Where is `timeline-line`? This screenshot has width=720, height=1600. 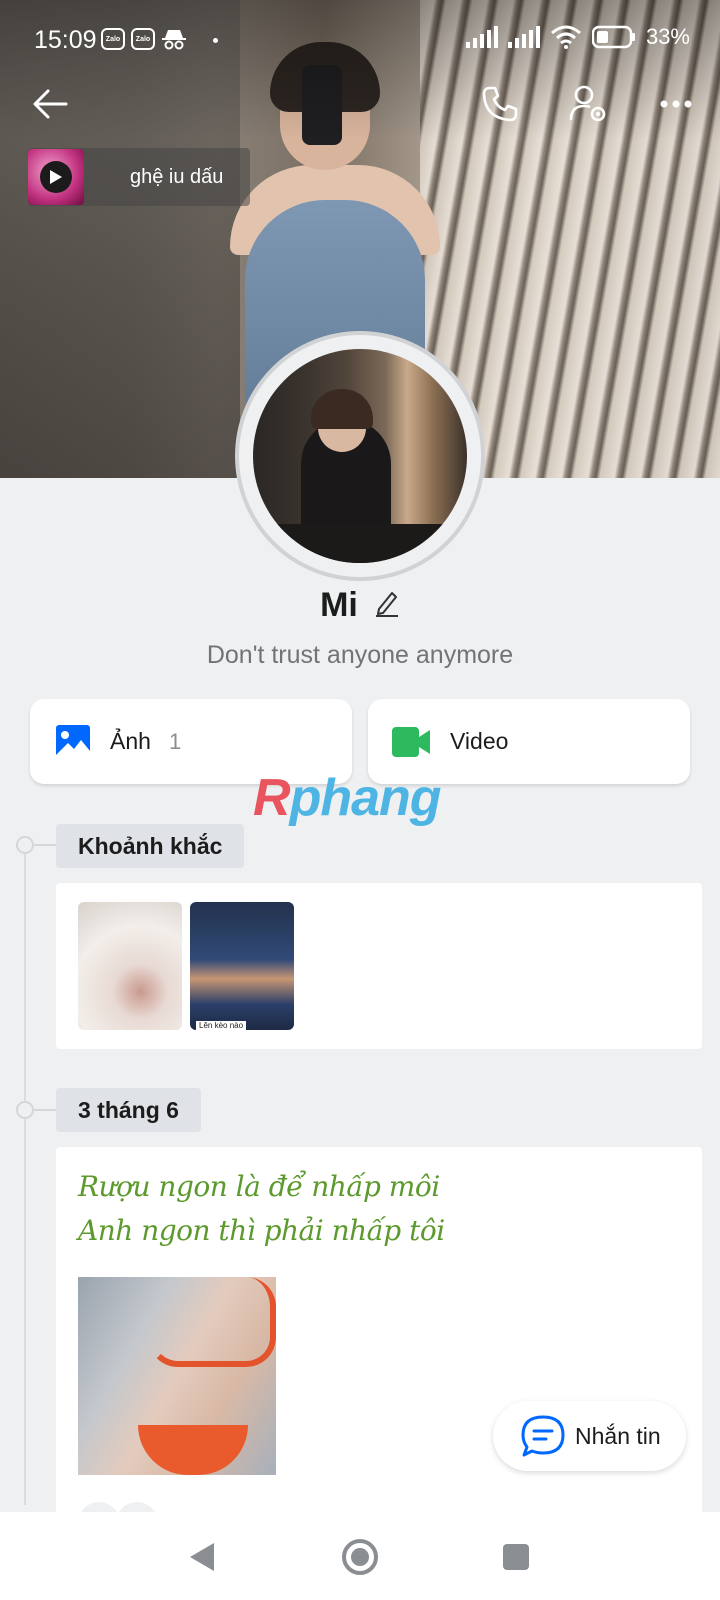 timeline-line is located at coordinates (25, 1175).